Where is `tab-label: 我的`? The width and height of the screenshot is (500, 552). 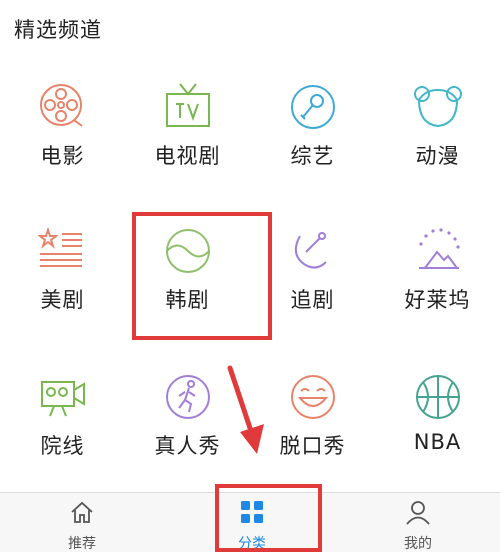 tab-label: 我的 is located at coordinates (418, 544).